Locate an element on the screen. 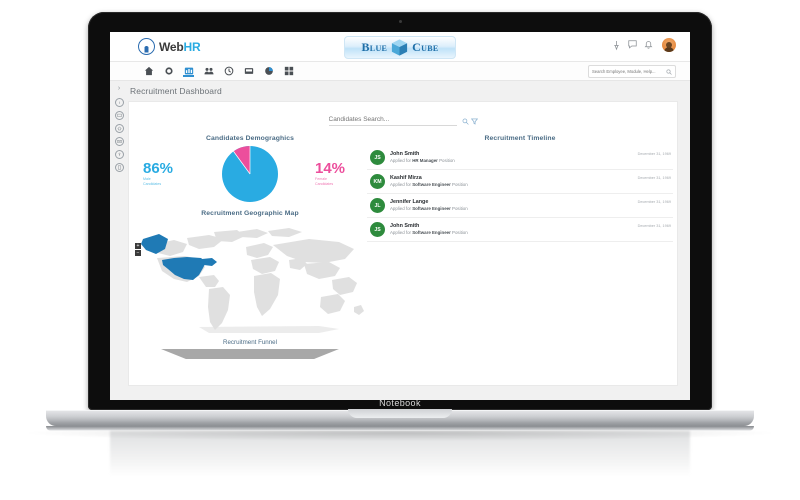 The height and width of the screenshot is (500, 800). candidates-search-row is located at coordinates (403, 114).